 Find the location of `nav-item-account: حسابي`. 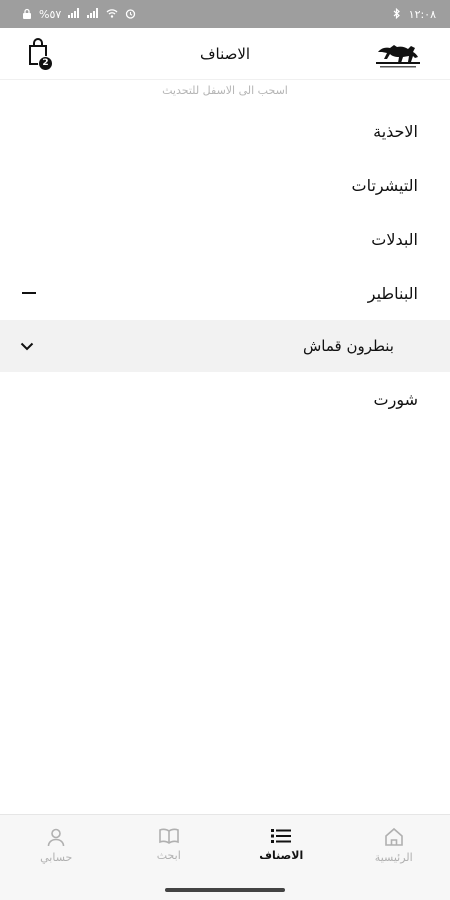

nav-item-account: حسابي is located at coordinates (56, 845).